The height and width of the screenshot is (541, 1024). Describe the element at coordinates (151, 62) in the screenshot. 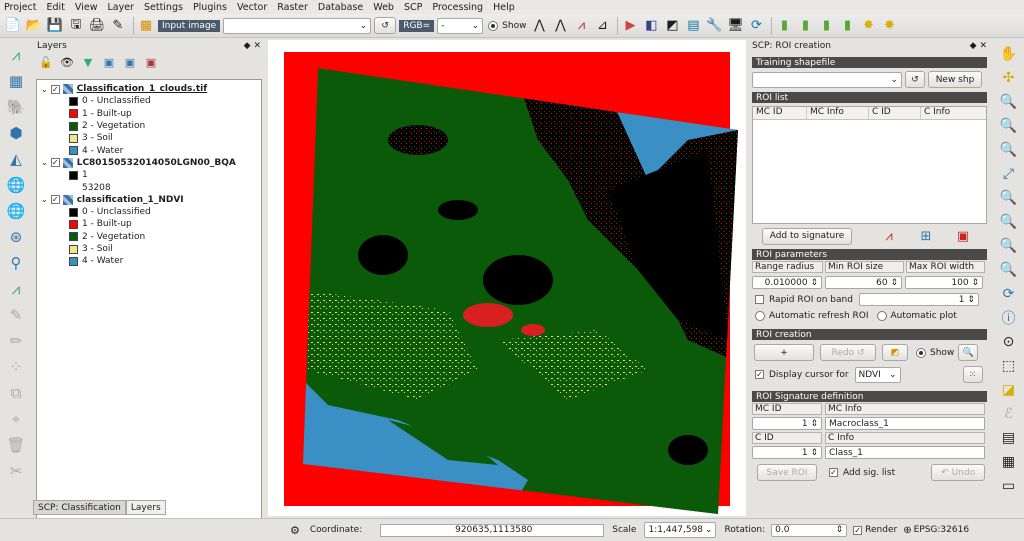

I see `remove-layer-icon: ▣` at that location.